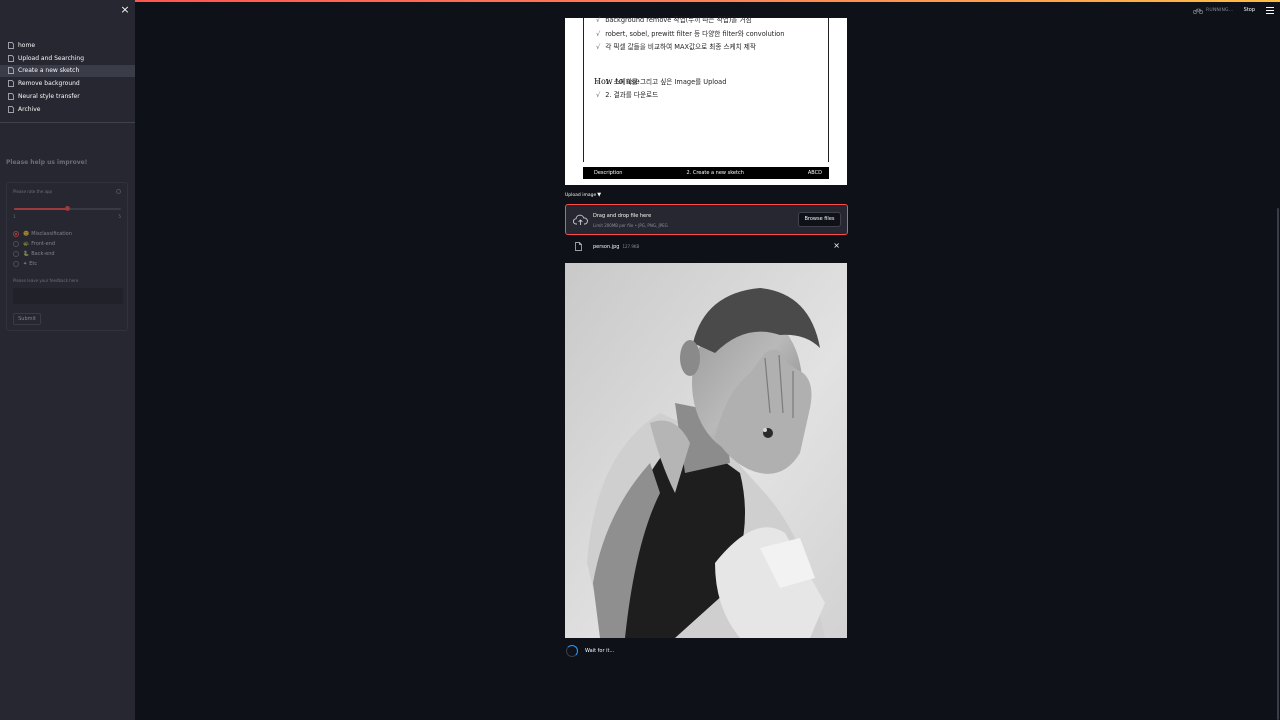 This screenshot has width=1280, height=720. I want to click on feedback-label: Please leave your feedback here, so click(46, 280).